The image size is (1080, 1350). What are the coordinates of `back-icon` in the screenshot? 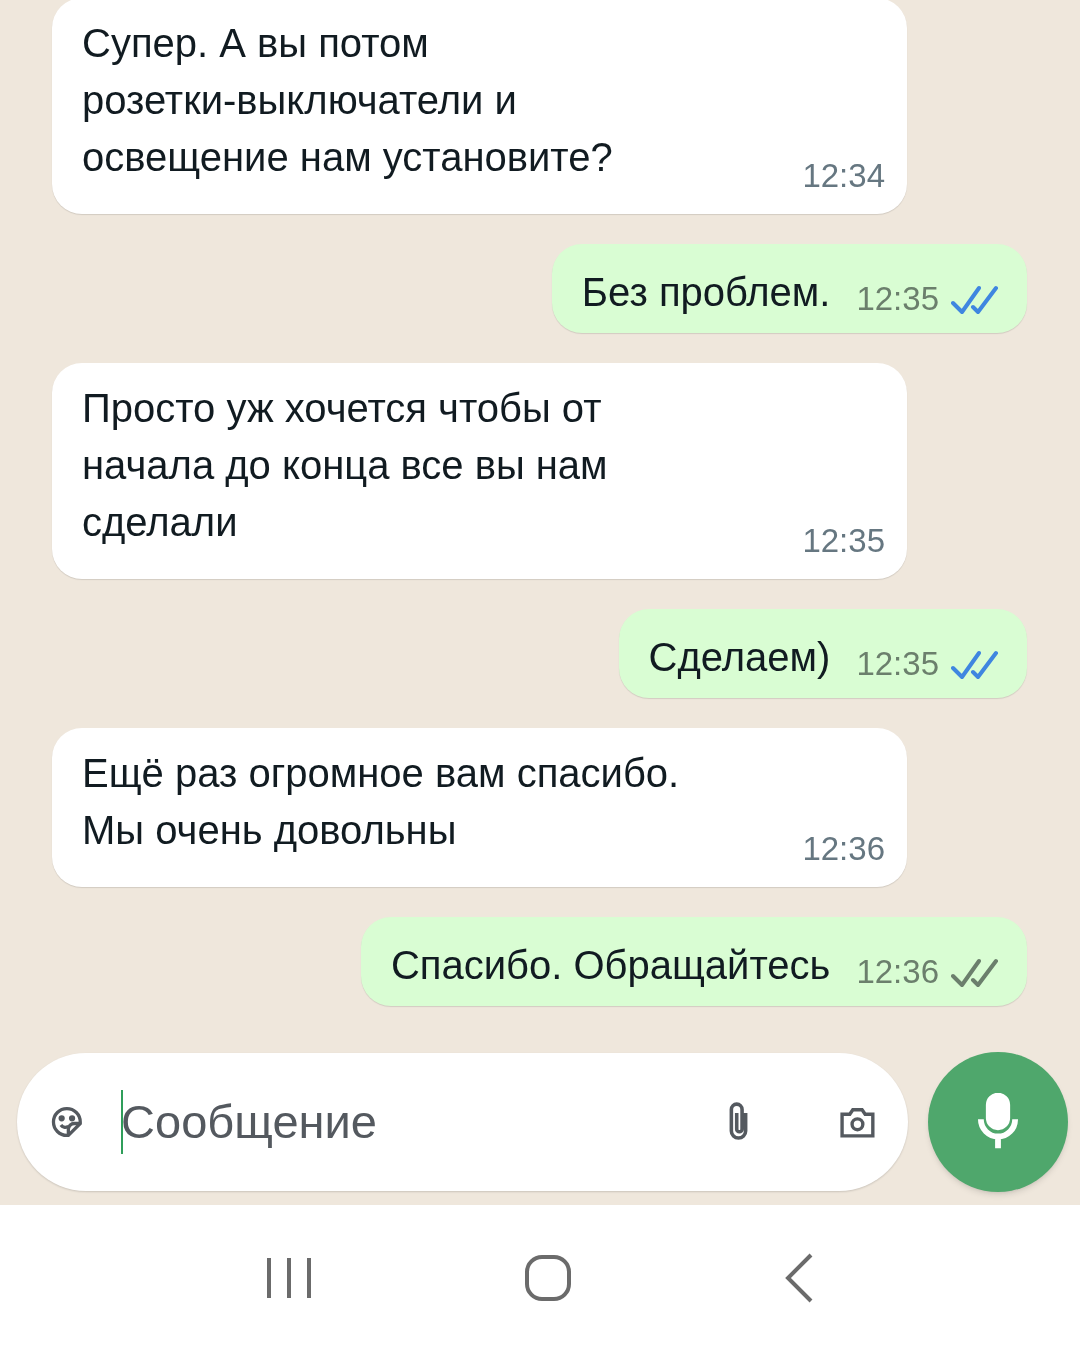 It's located at (799, 1277).